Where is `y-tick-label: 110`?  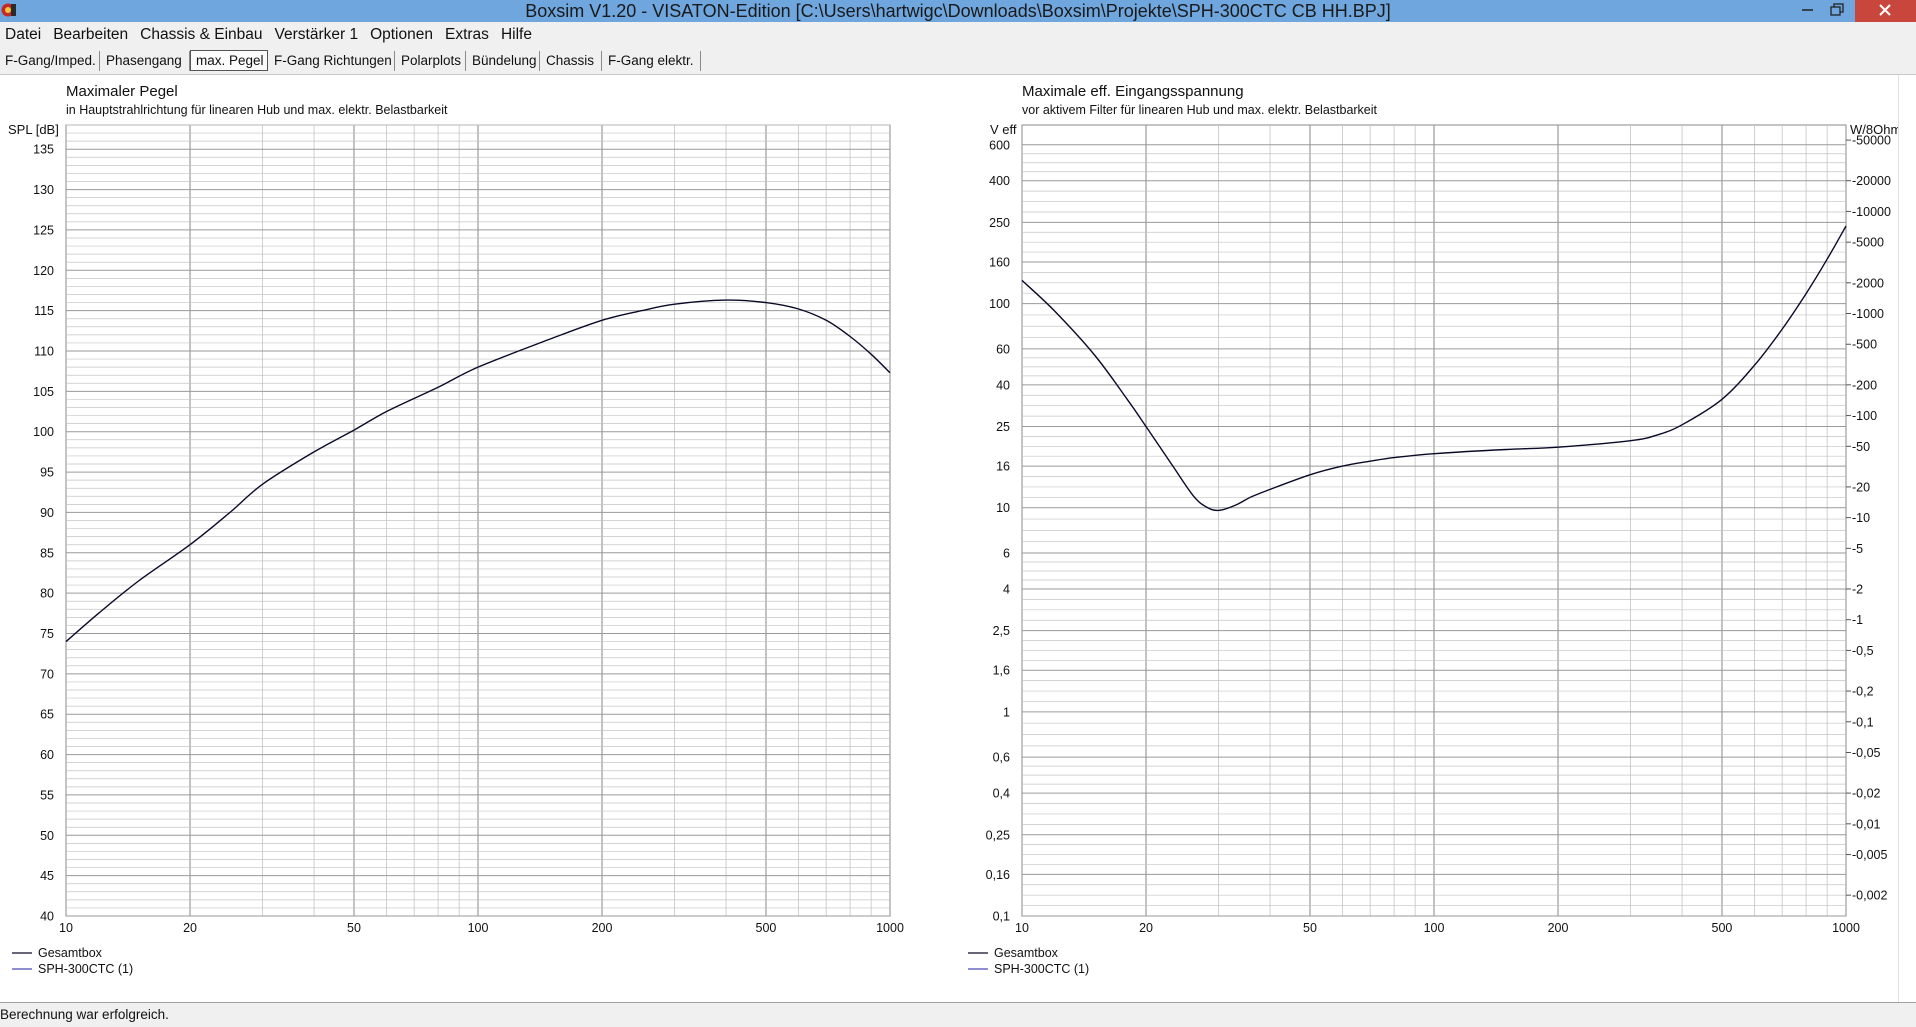 y-tick-label: 110 is located at coordinates (44, 352).